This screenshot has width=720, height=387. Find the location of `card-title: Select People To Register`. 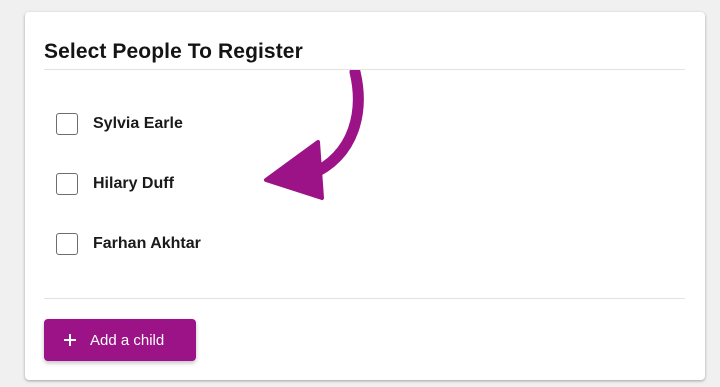

card-title: Select People To Register is located at coordinates (173, 51).